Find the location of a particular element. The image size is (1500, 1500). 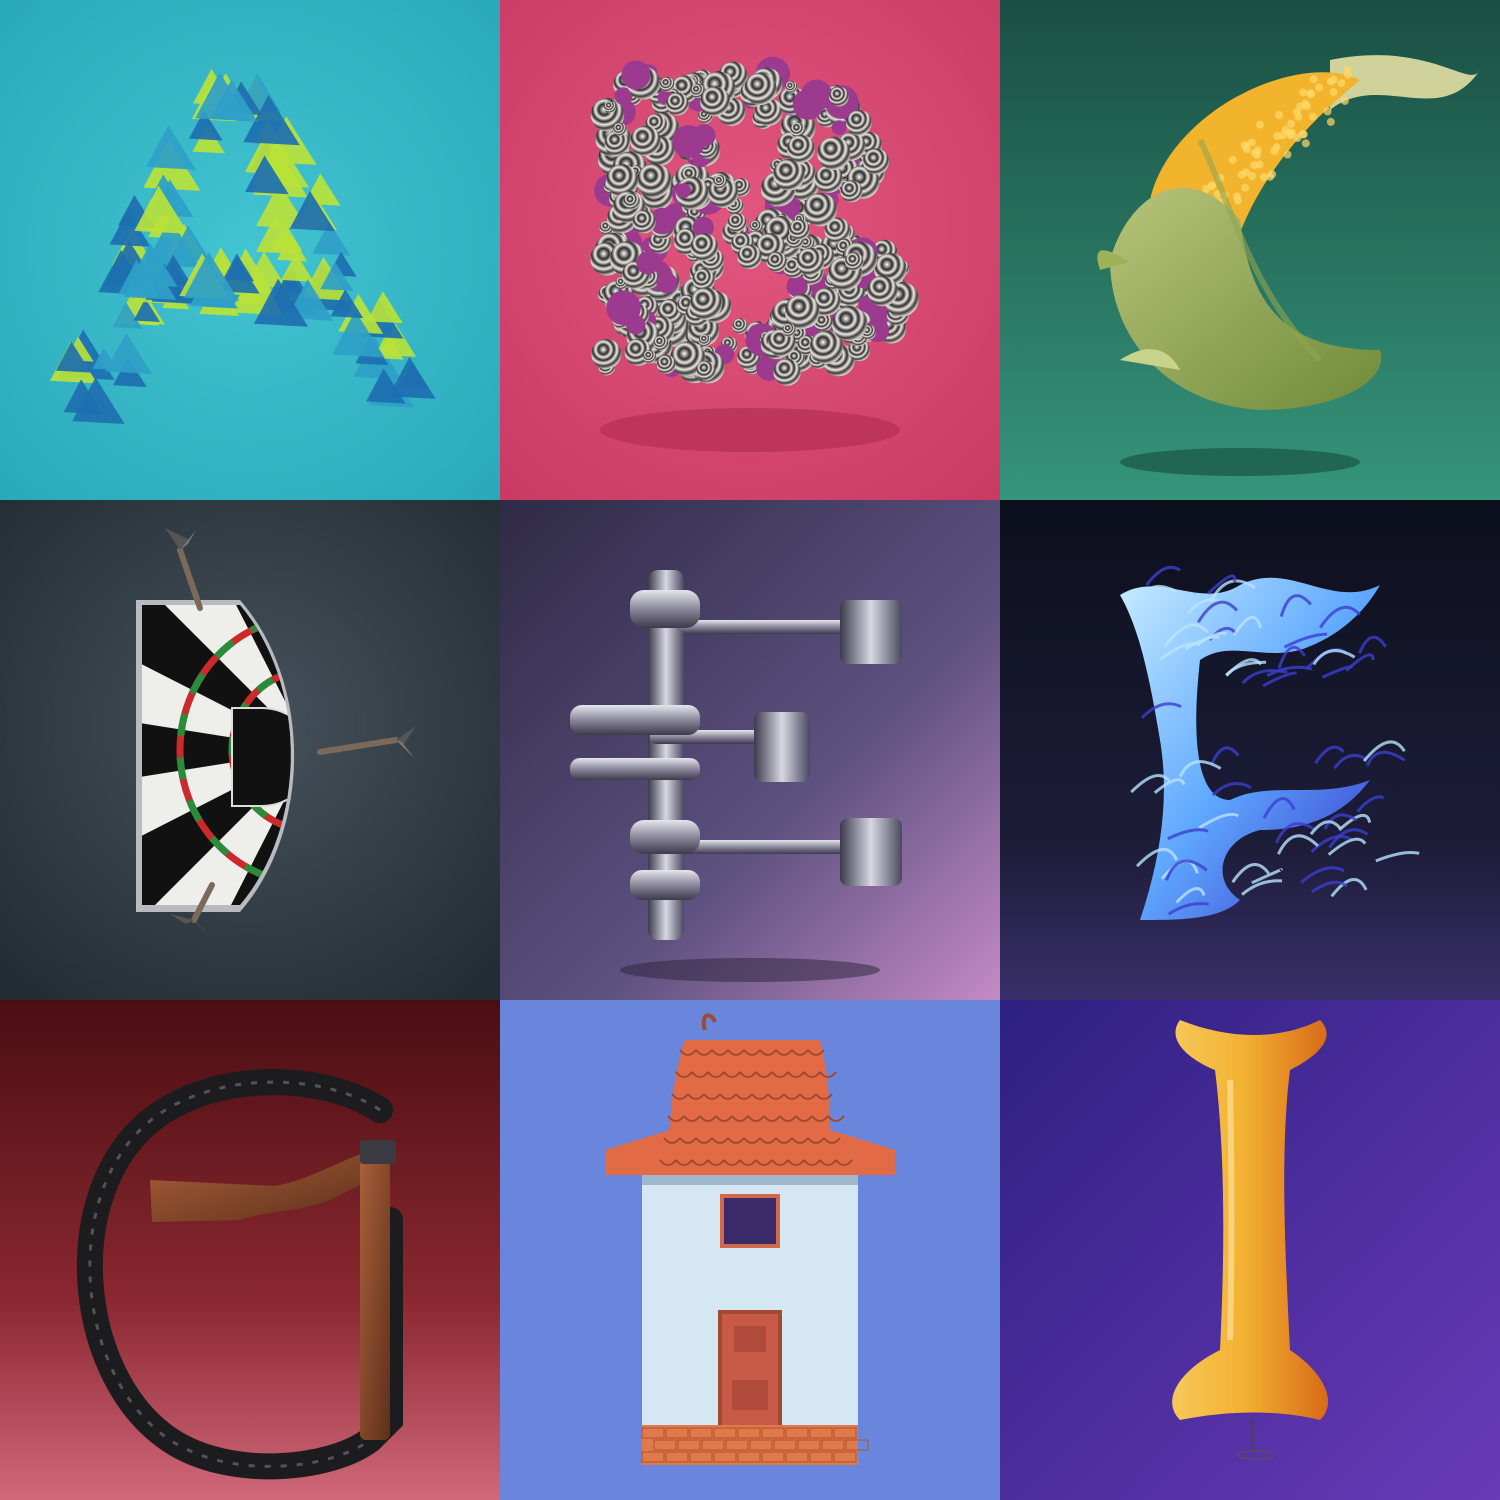

tile-letter-a is located at coordinates (250, 250).